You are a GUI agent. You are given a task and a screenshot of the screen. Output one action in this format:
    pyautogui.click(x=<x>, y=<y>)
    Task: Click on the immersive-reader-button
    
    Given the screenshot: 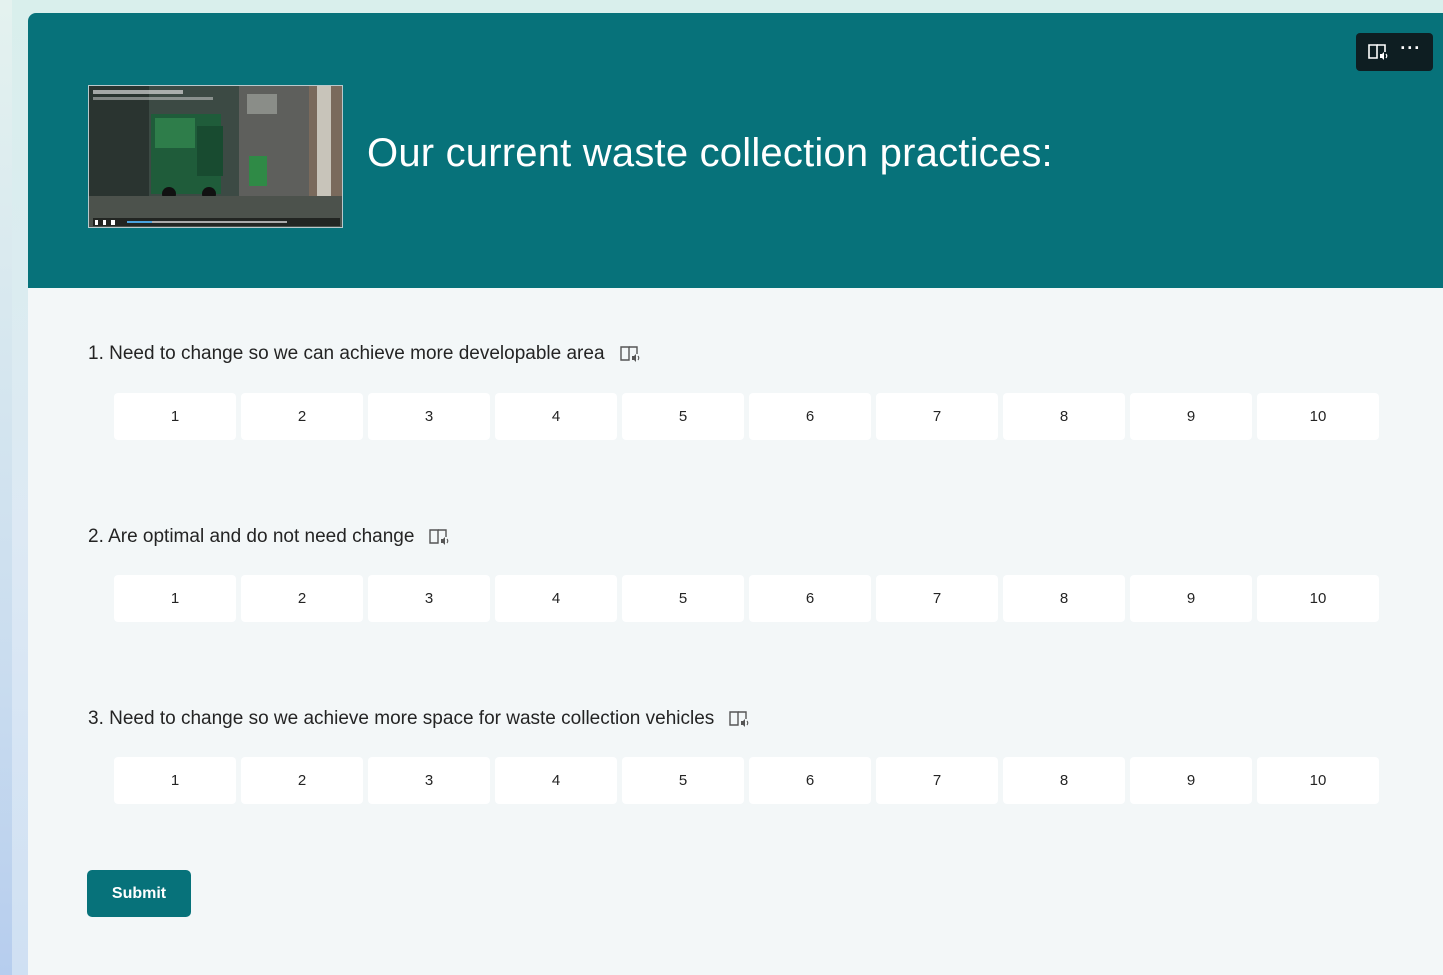 What is the action you would take?
    pyautogui.click(x=1378, y=52)
    